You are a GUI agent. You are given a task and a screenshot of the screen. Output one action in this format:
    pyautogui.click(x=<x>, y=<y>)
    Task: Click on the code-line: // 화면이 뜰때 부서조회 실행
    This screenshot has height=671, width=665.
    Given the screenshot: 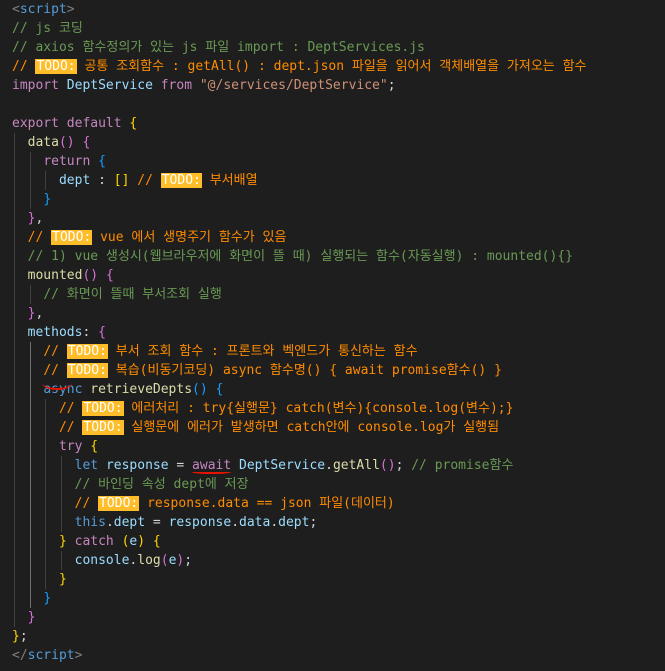 What is the action you would take?
    pyautogui.click(x=332, y=294)
    